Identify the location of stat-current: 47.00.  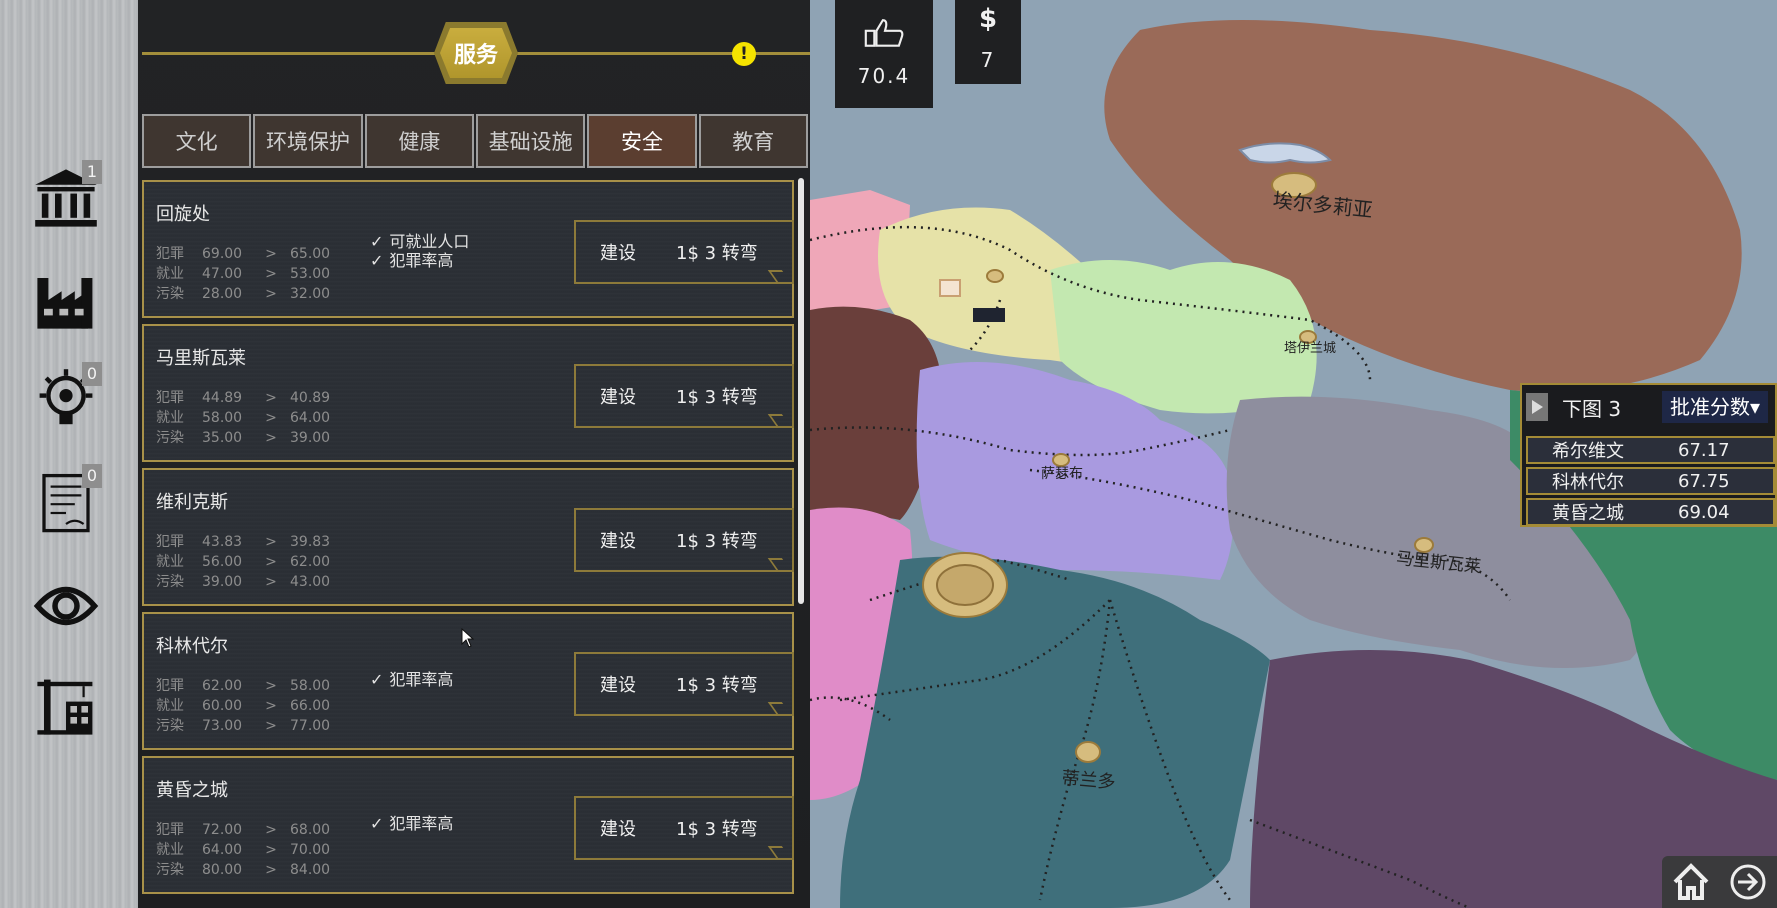
(222, 274).